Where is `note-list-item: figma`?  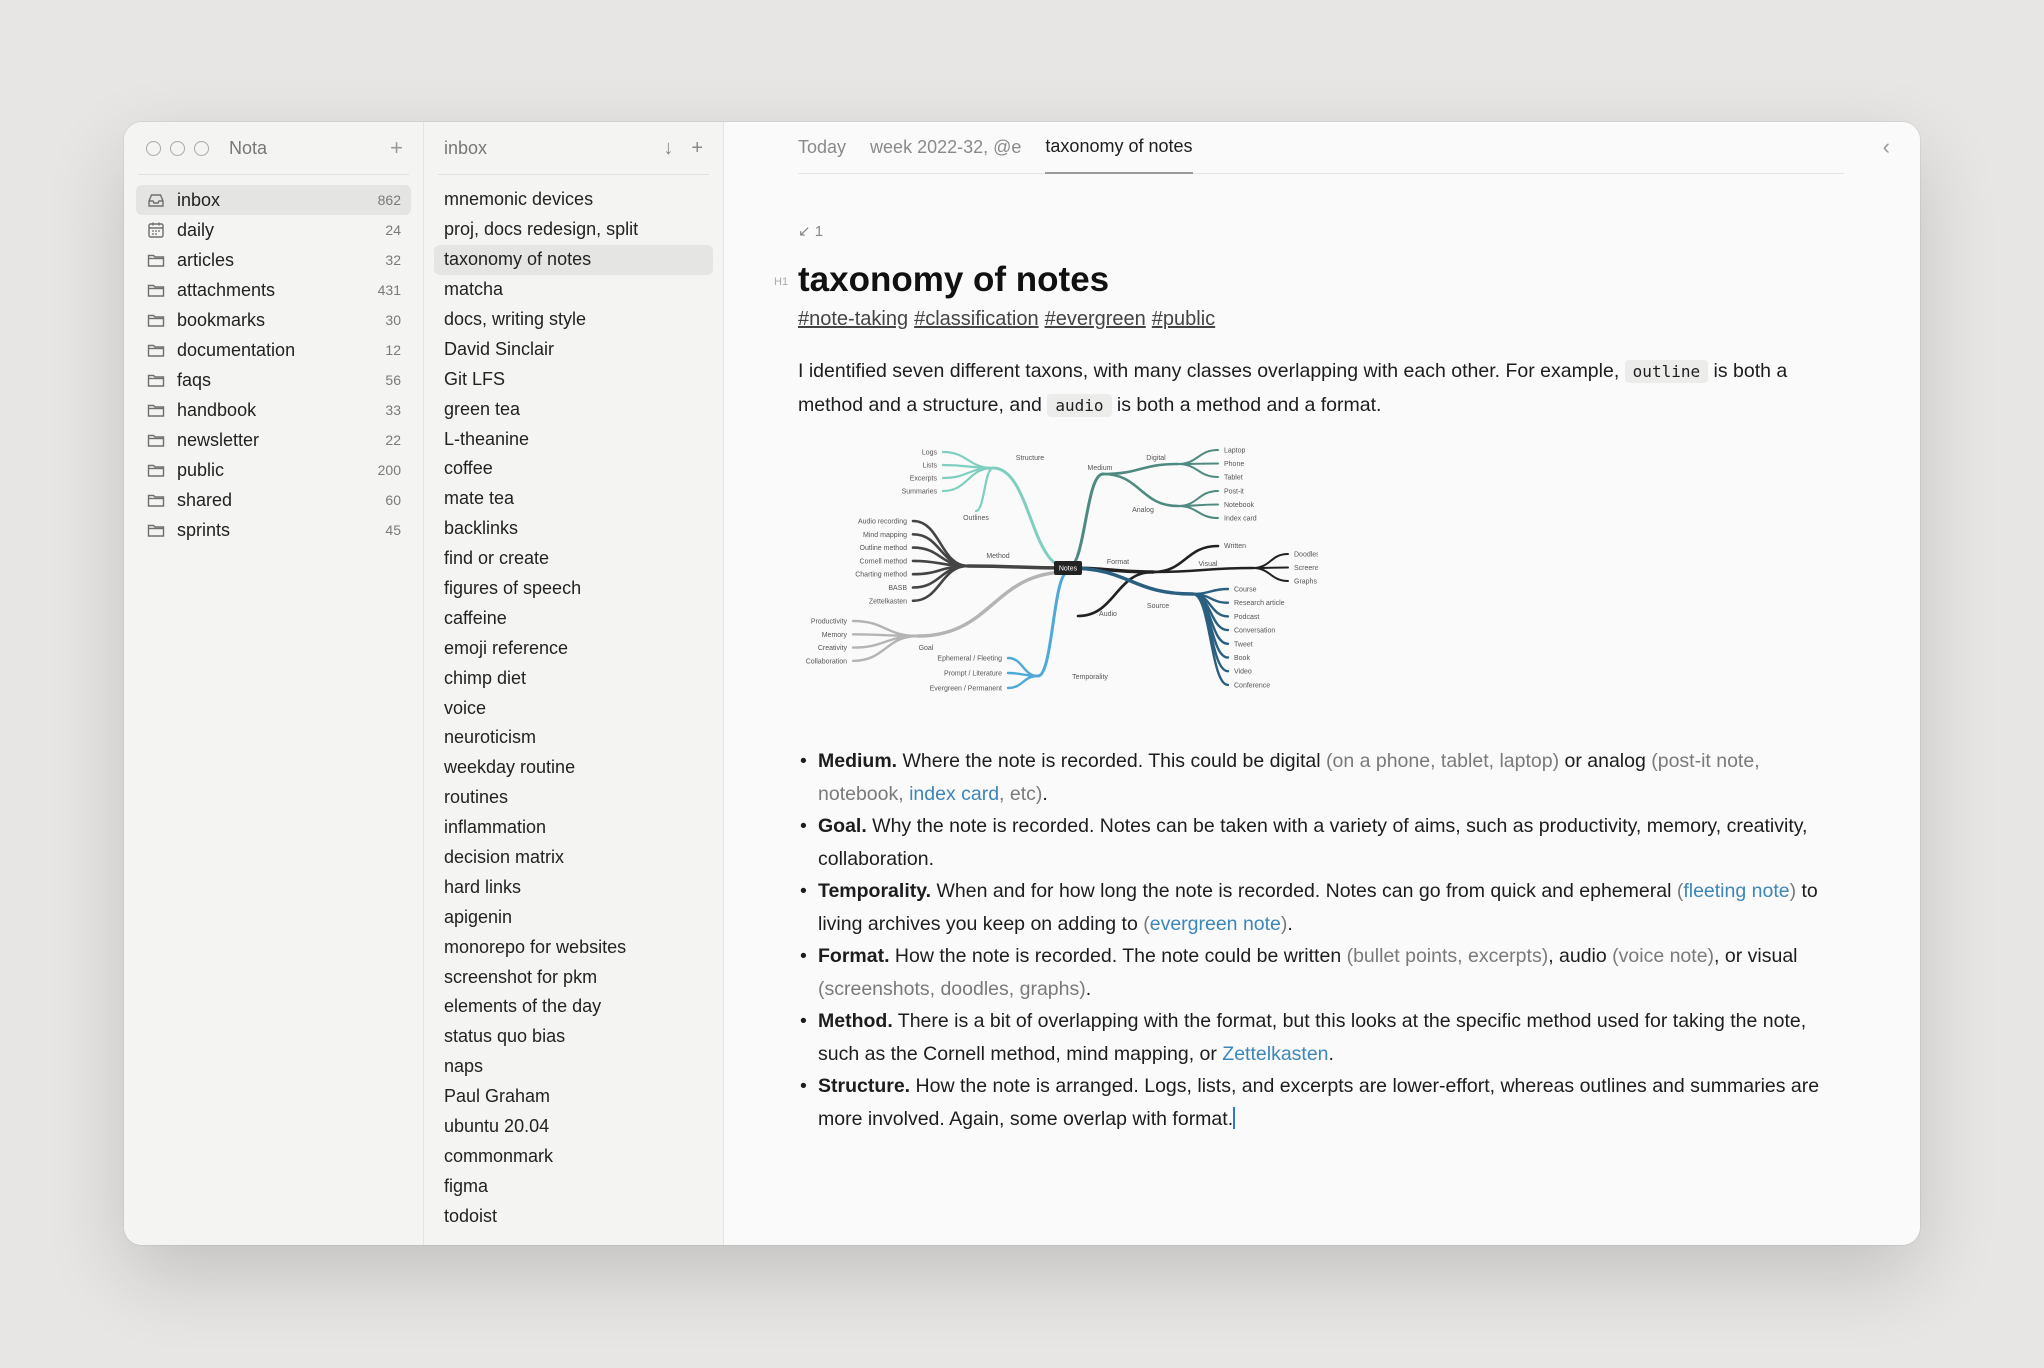 note-list-item: figma is located at coordinates (573, 1186).